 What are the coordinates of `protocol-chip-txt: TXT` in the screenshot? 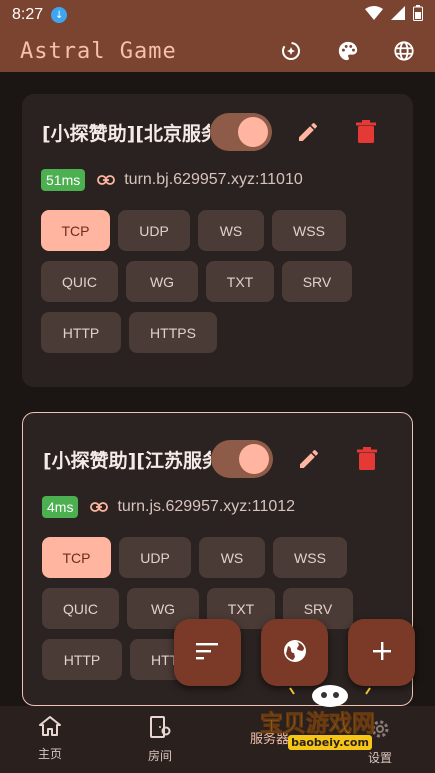 It's located at (240, 281).